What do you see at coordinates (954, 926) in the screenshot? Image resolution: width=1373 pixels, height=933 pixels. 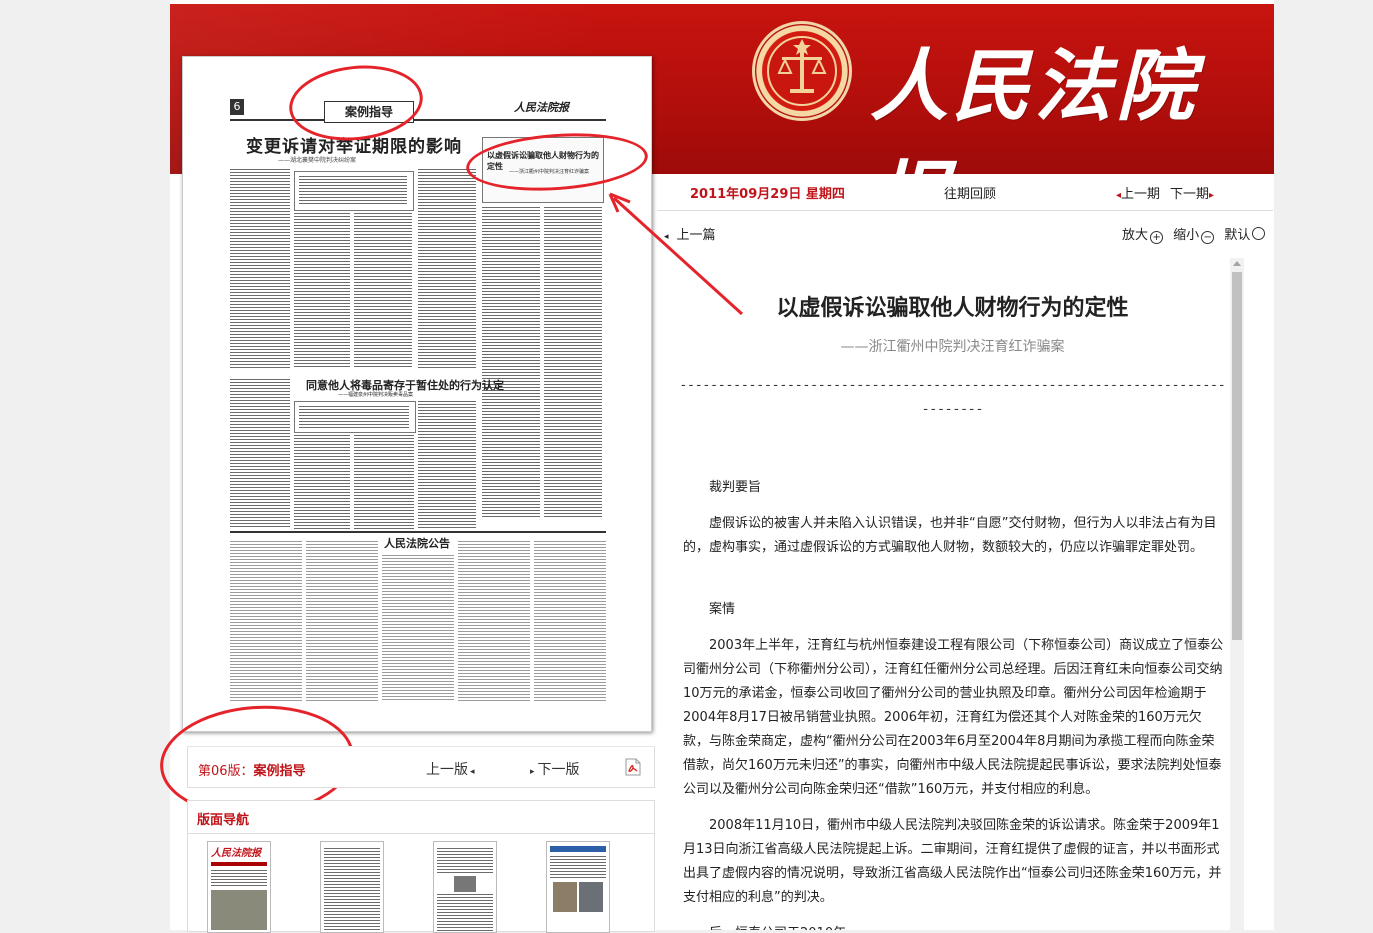 I see `article-paragraph: 后，恒泰公司于2010年` at bounding box center [954, 926].